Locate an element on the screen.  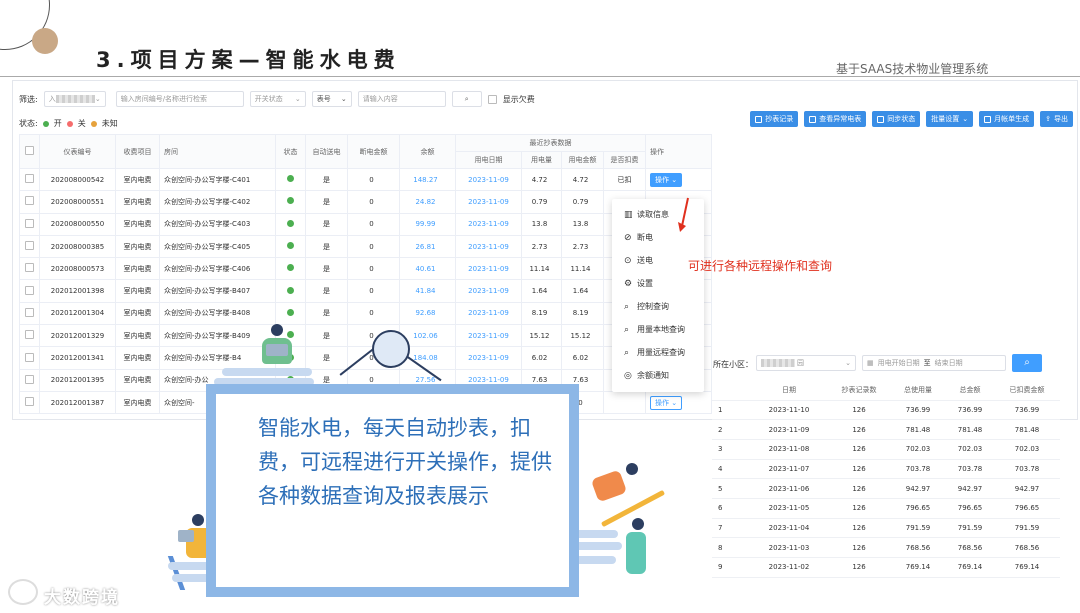
menu-item: ⊘ 断电 is located at coordinates (638, 237).